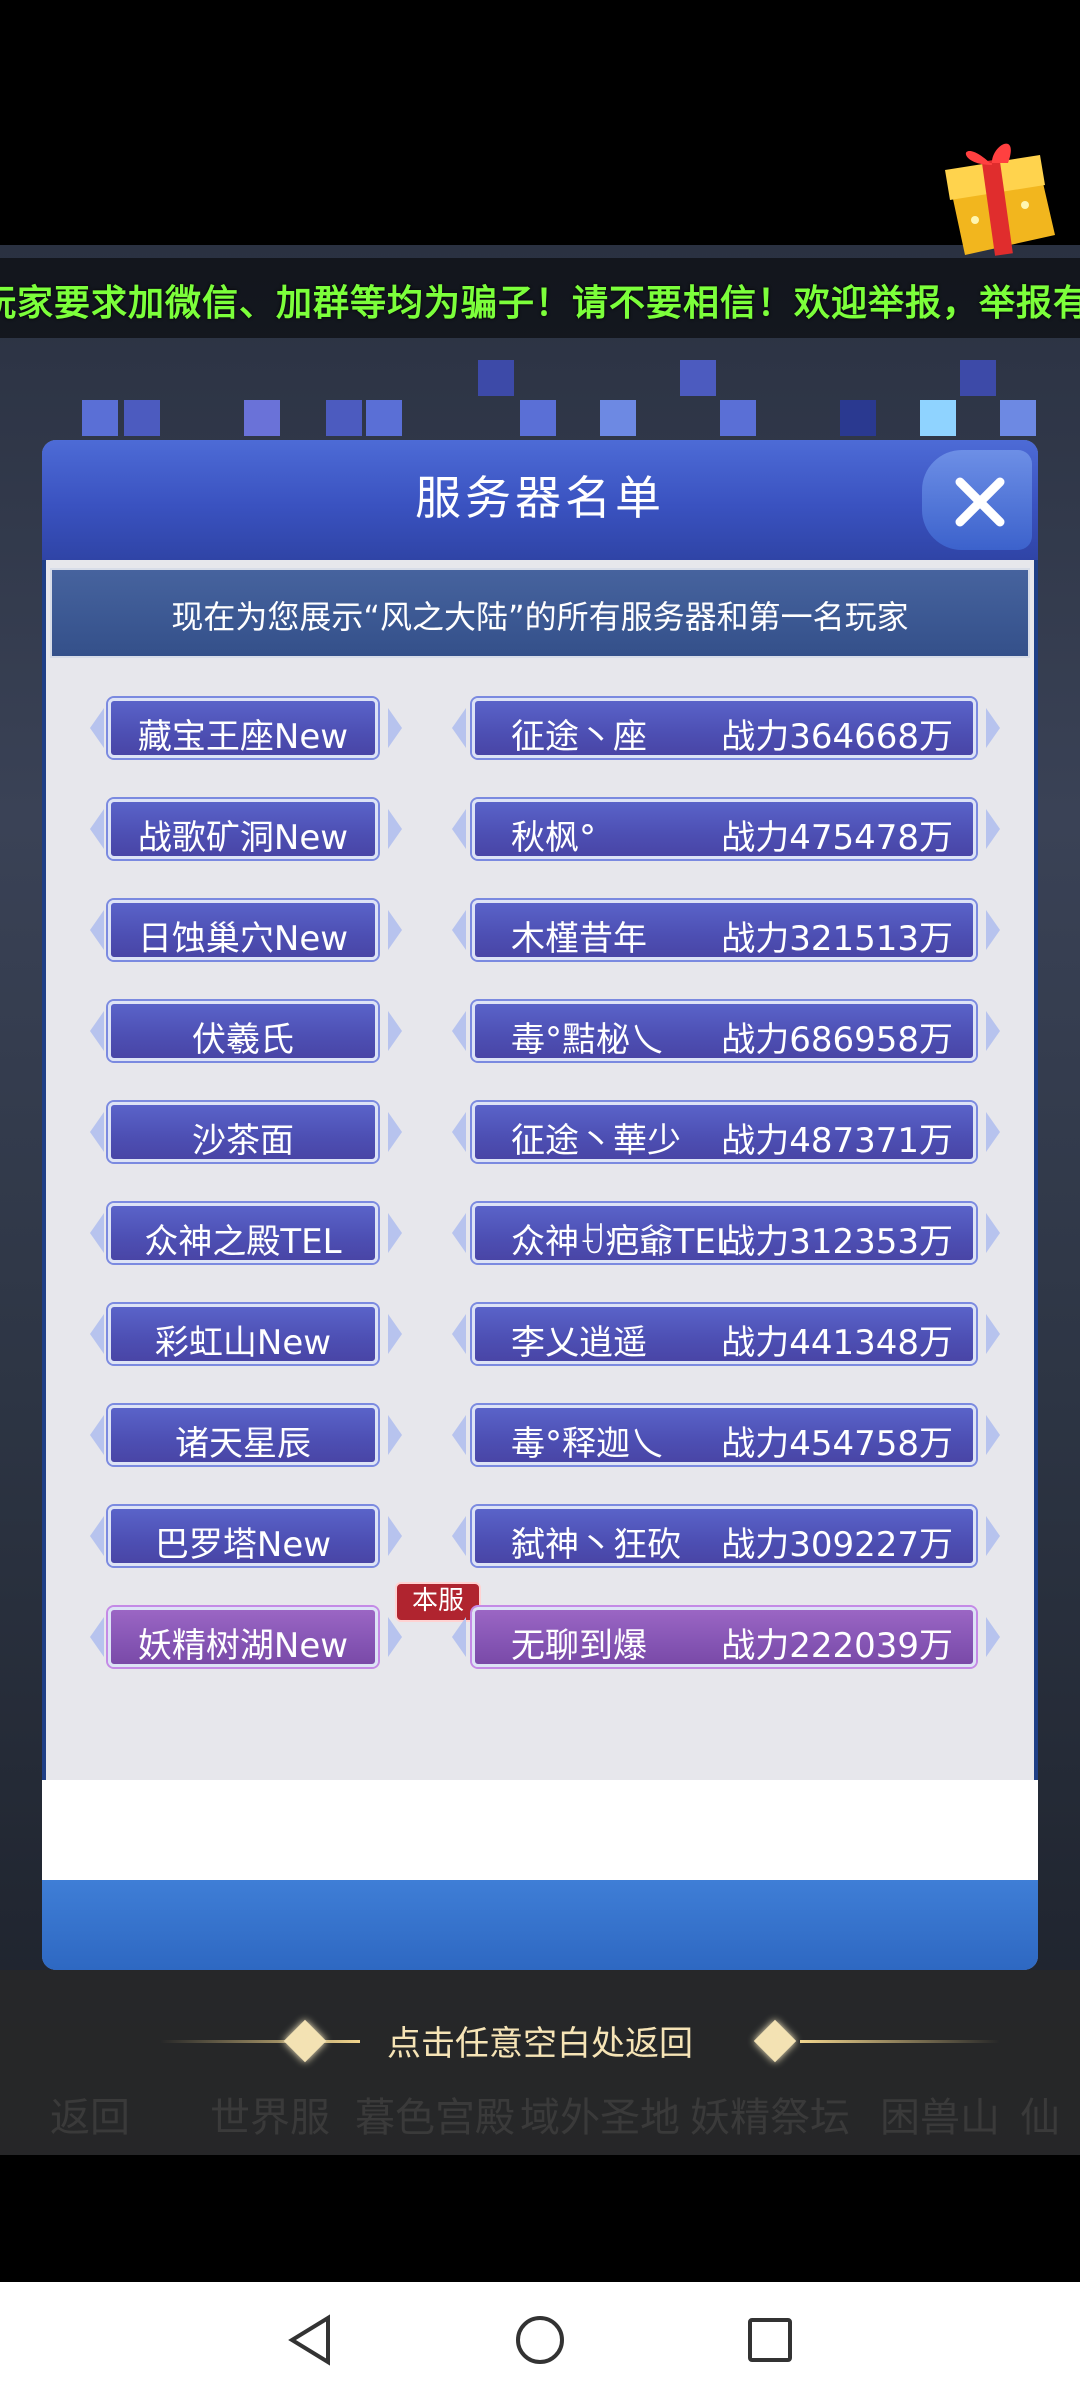 This screenshot has height=2400, width=1080. What do you see at coordinates (587, 1444) in the screenshot?
I see `top-player-name: 毒°释迦乀` at bounding box center [587, 1444].